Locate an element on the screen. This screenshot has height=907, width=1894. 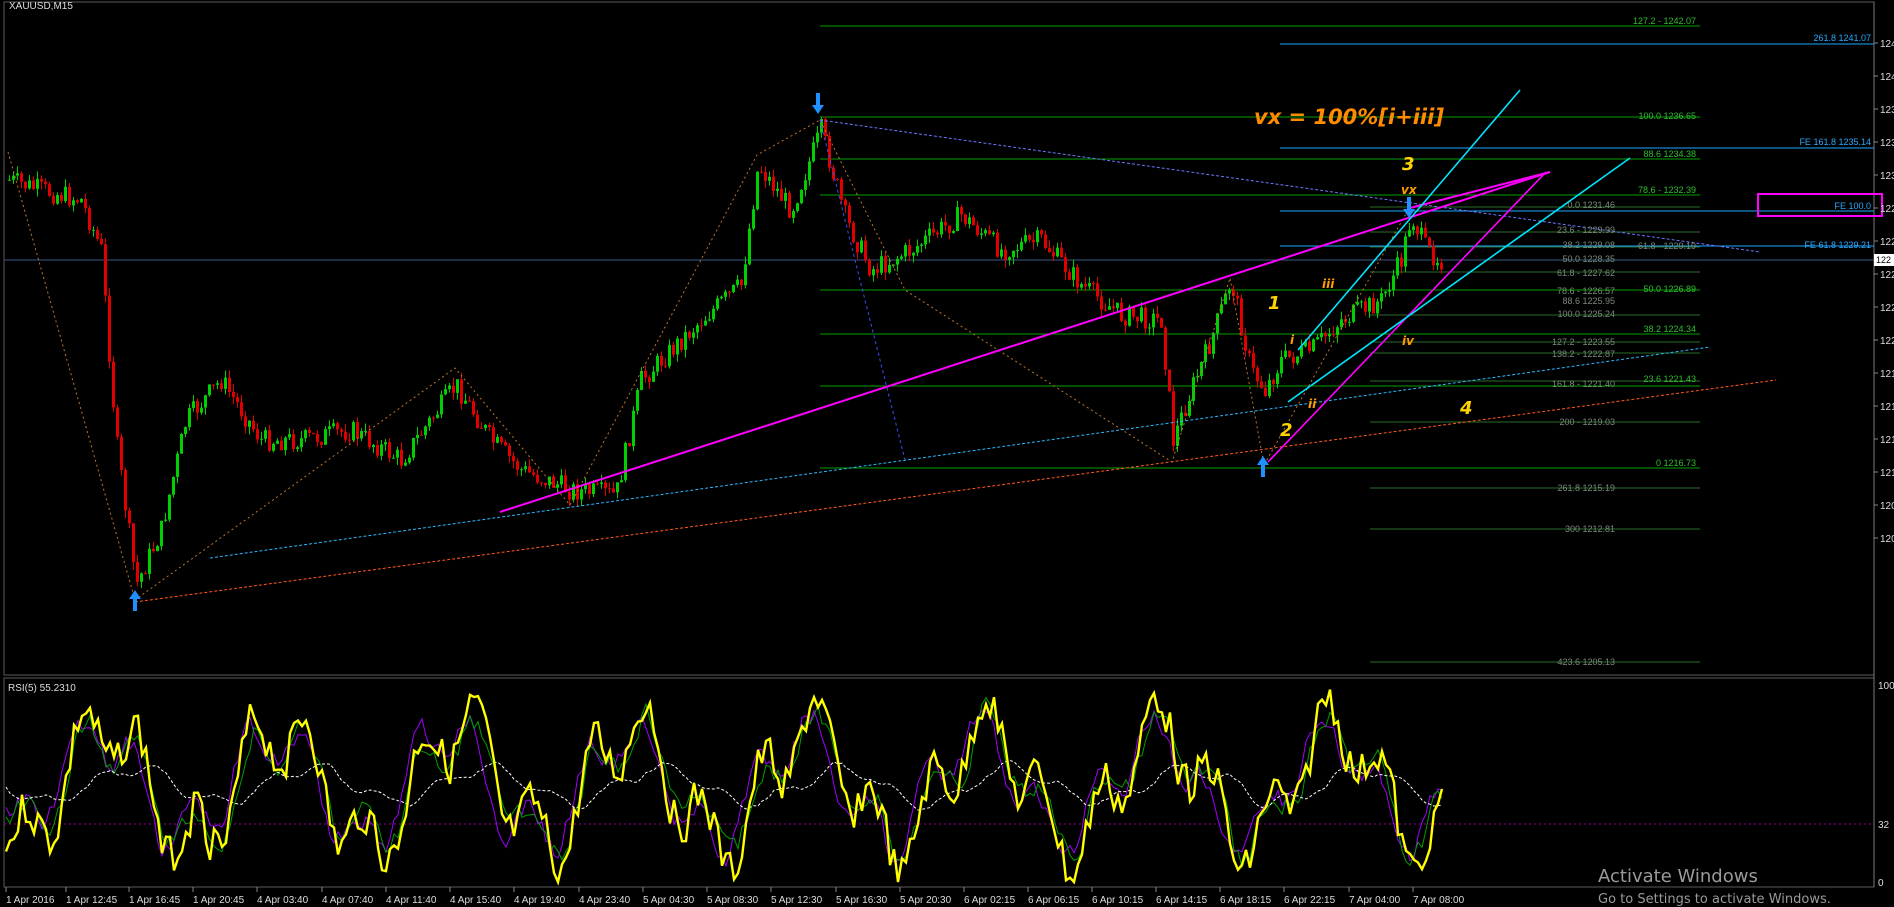
wave-label-3: 3 is located at coordinates (1408, 164).